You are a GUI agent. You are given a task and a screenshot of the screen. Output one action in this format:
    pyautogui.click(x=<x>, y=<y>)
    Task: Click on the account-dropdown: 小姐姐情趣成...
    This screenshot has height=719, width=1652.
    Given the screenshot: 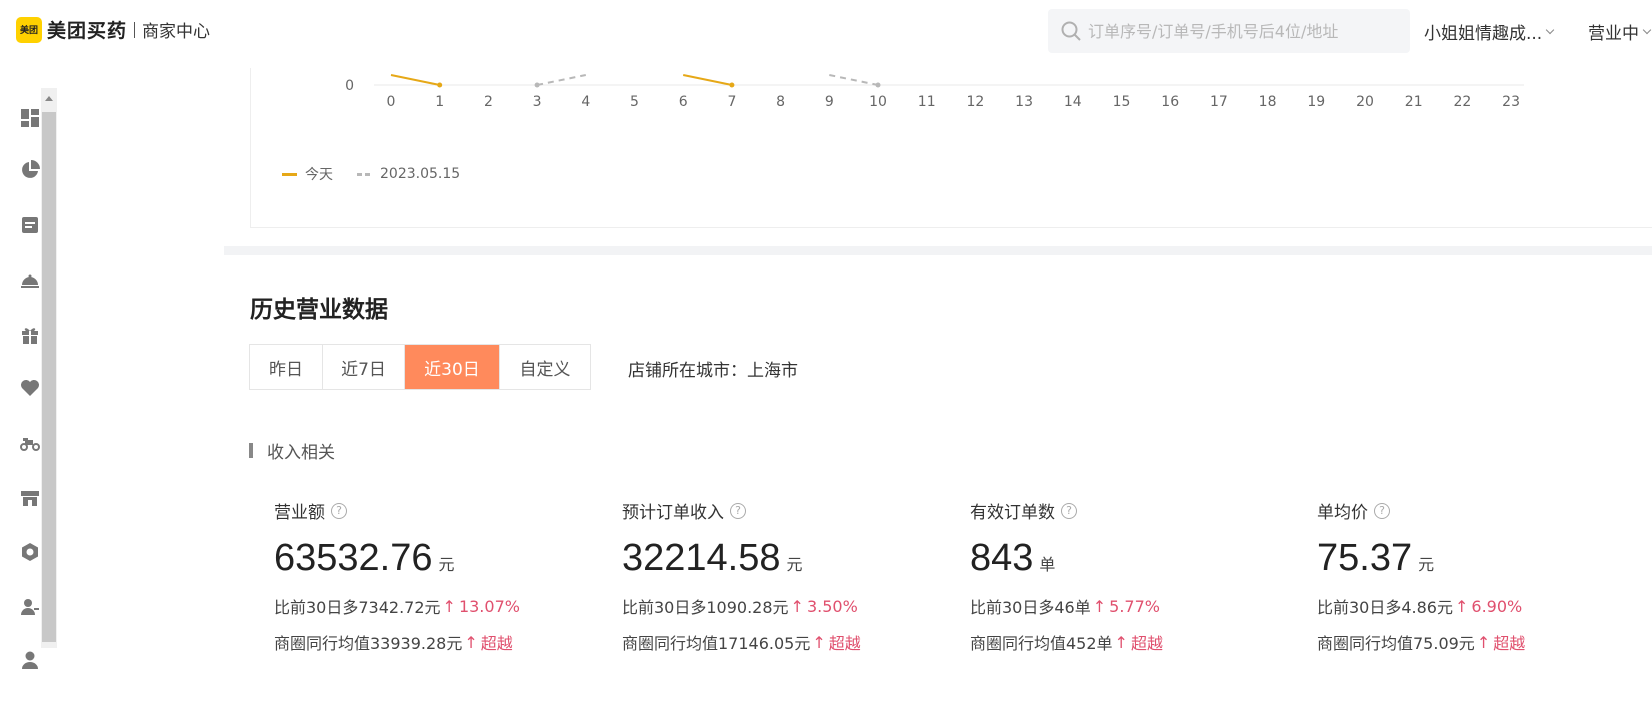 What is the action you would take?
    pyautogui.click(x=1489, y=31)
    